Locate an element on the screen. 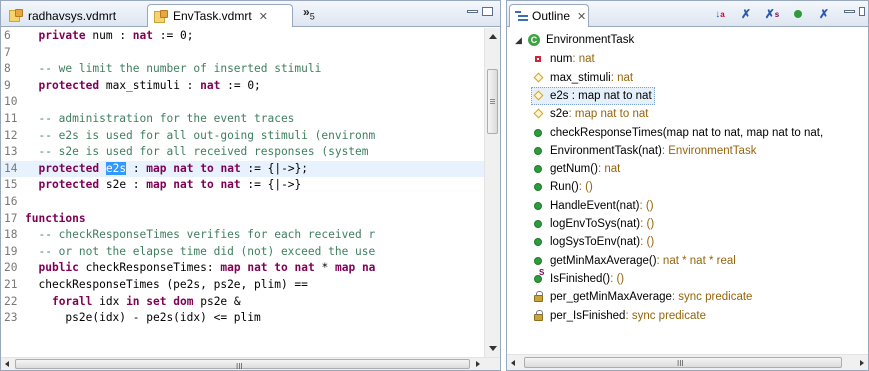 Image resolution: width=869 pixels, height=371 pixels. tab-label: EnvTask.vdmrt is located at coordinates (212, 16).